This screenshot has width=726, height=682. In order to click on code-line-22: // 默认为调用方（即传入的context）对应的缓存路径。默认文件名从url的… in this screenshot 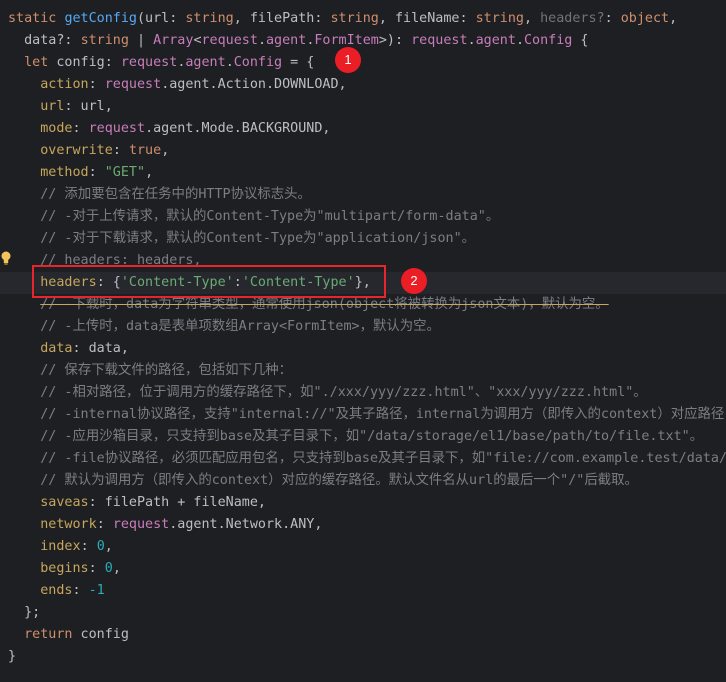, I will do `click(323, 481)`.